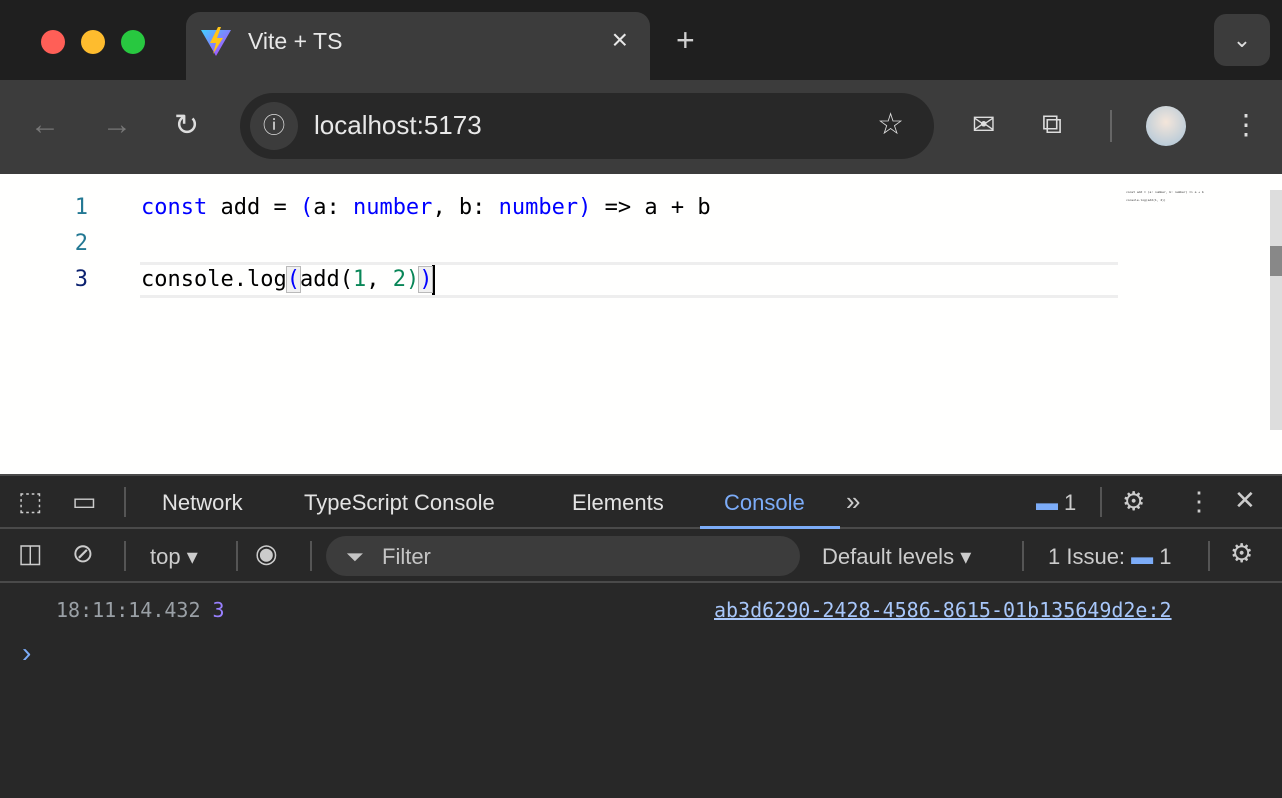 The height and width of the screenshot is (798, 1282). I want to click on filter-placeholder: Filter, so click(406, 556).